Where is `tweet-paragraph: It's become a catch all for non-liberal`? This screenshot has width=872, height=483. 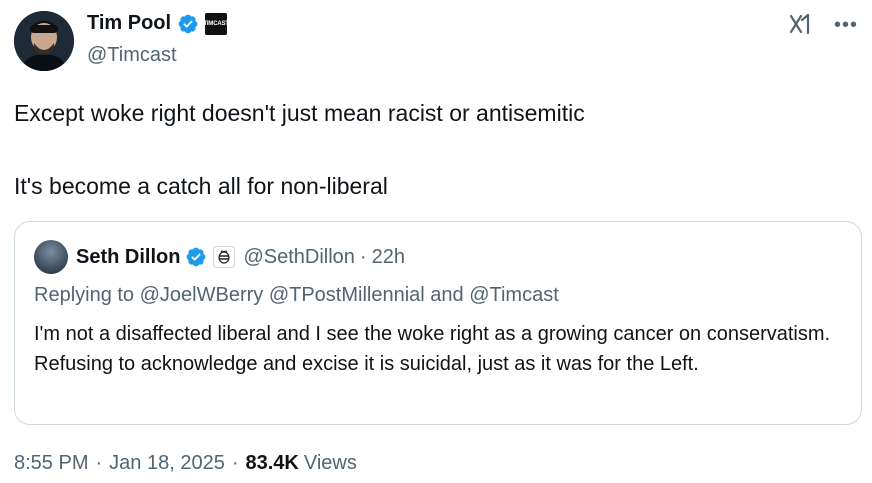
tweet-paragraph: It's become a catch all for non-liberal is located at coordinates (201, 186).